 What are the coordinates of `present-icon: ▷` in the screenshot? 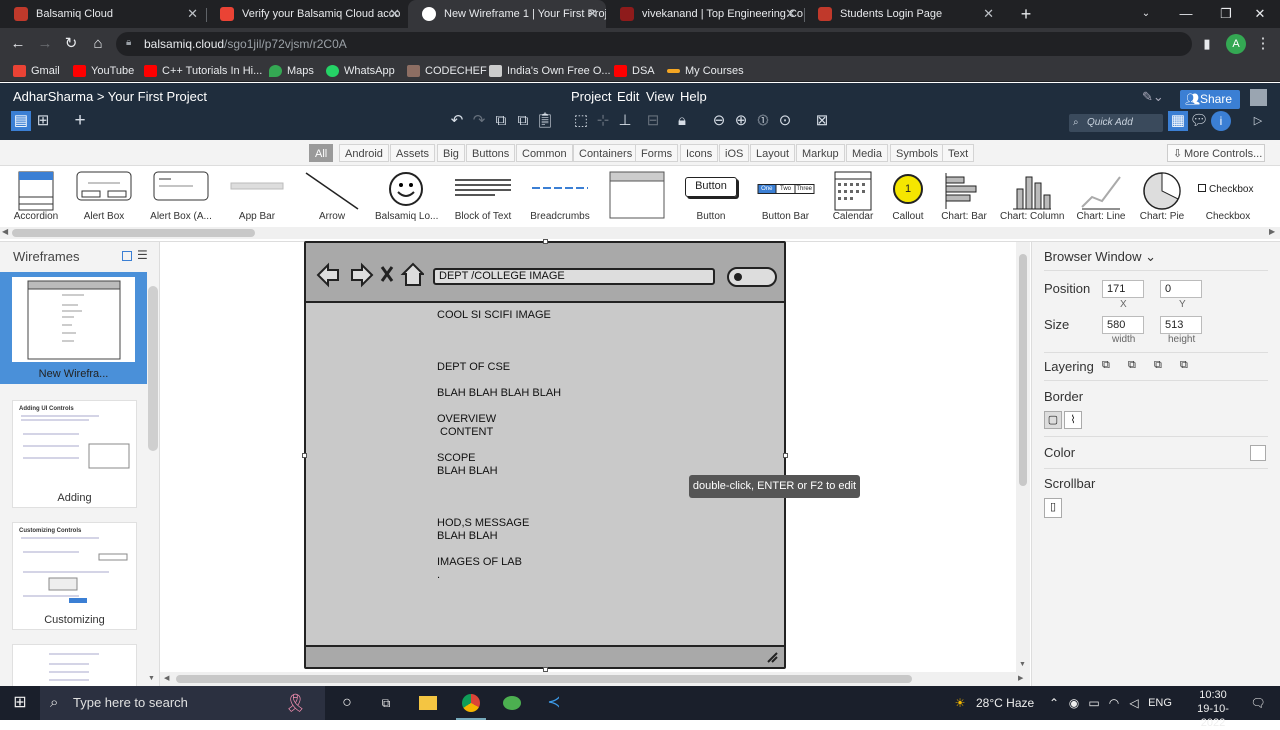 It's located at (1258, 121).